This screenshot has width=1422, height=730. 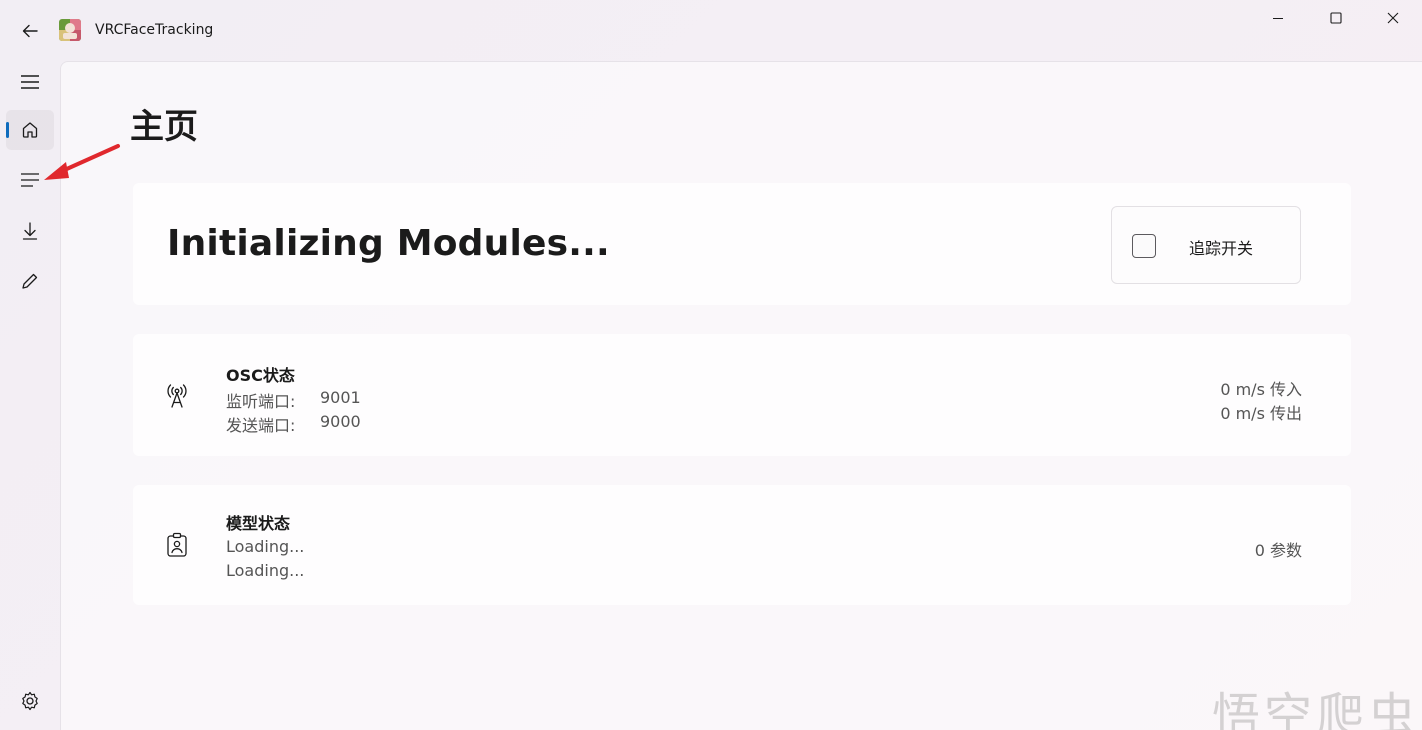 I want to click on minimize-button, so click(x=1278, y=18).